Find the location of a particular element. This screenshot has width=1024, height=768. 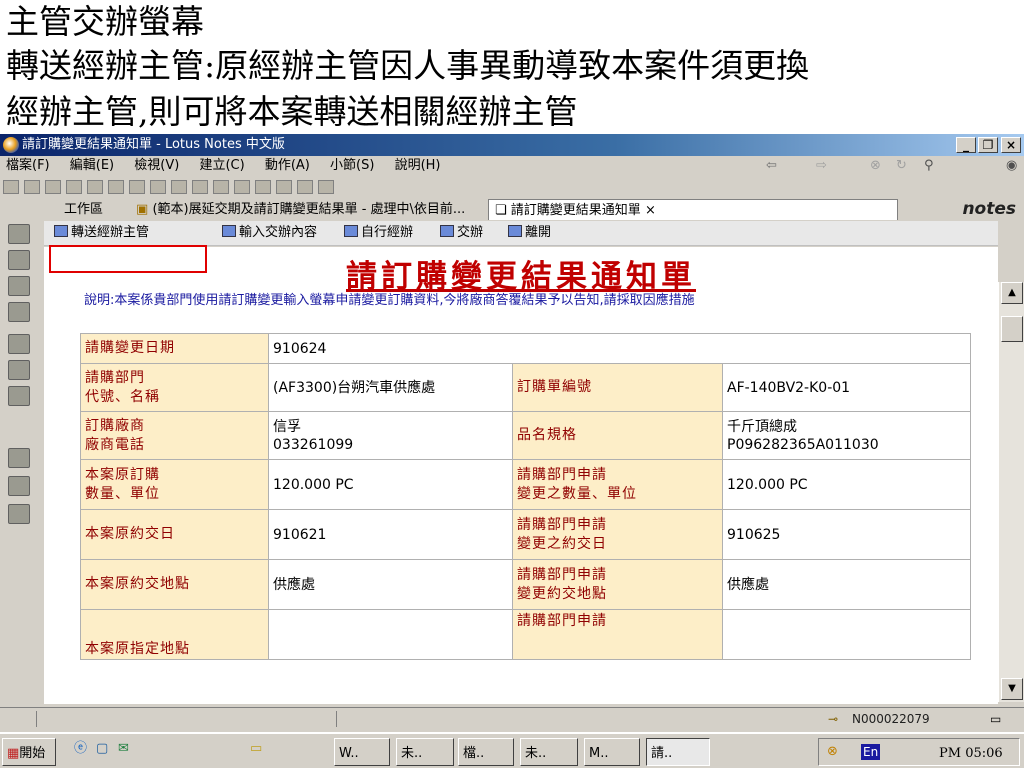

vertical-scrollbar: ▲ ▼ is located at coordinates (1011, 492).